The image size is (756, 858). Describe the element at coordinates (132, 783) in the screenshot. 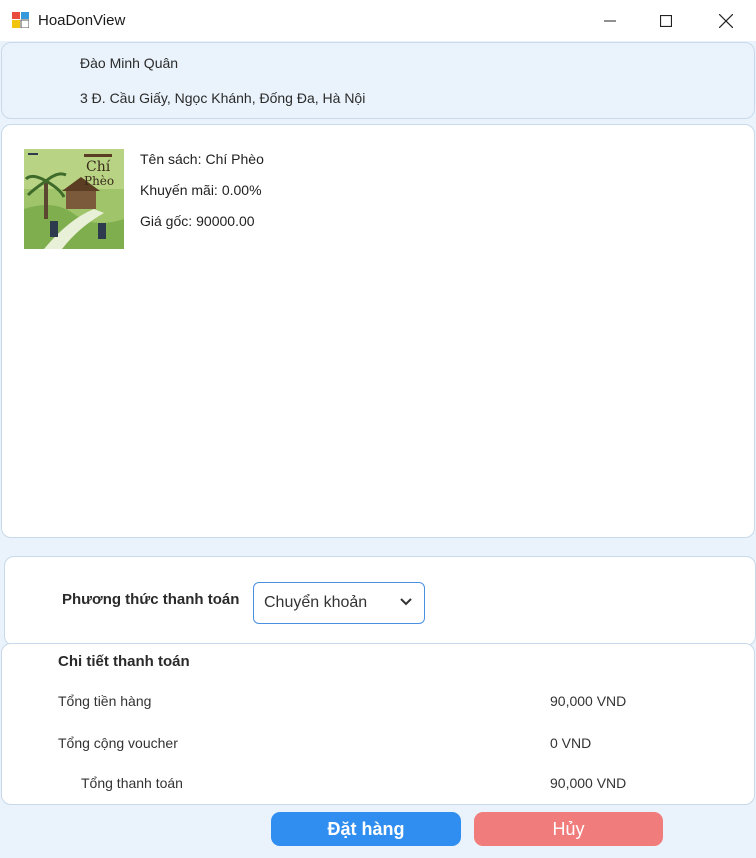

I see `total-label: Tổng thanh toán` at that location.